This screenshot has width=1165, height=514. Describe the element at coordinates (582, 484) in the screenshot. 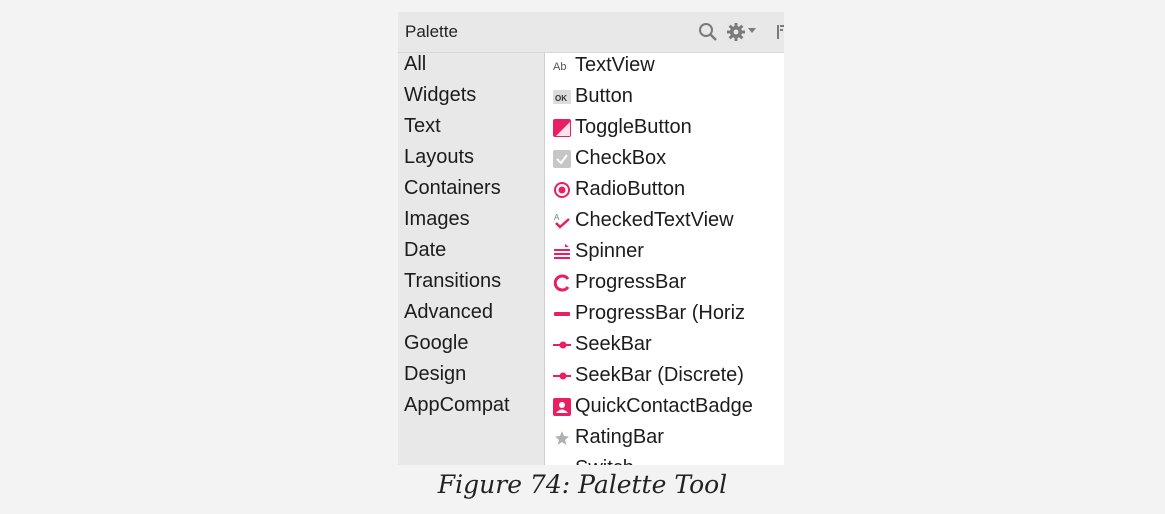

I see `figure-caption: Figure 74: Palette Tool` at that location.